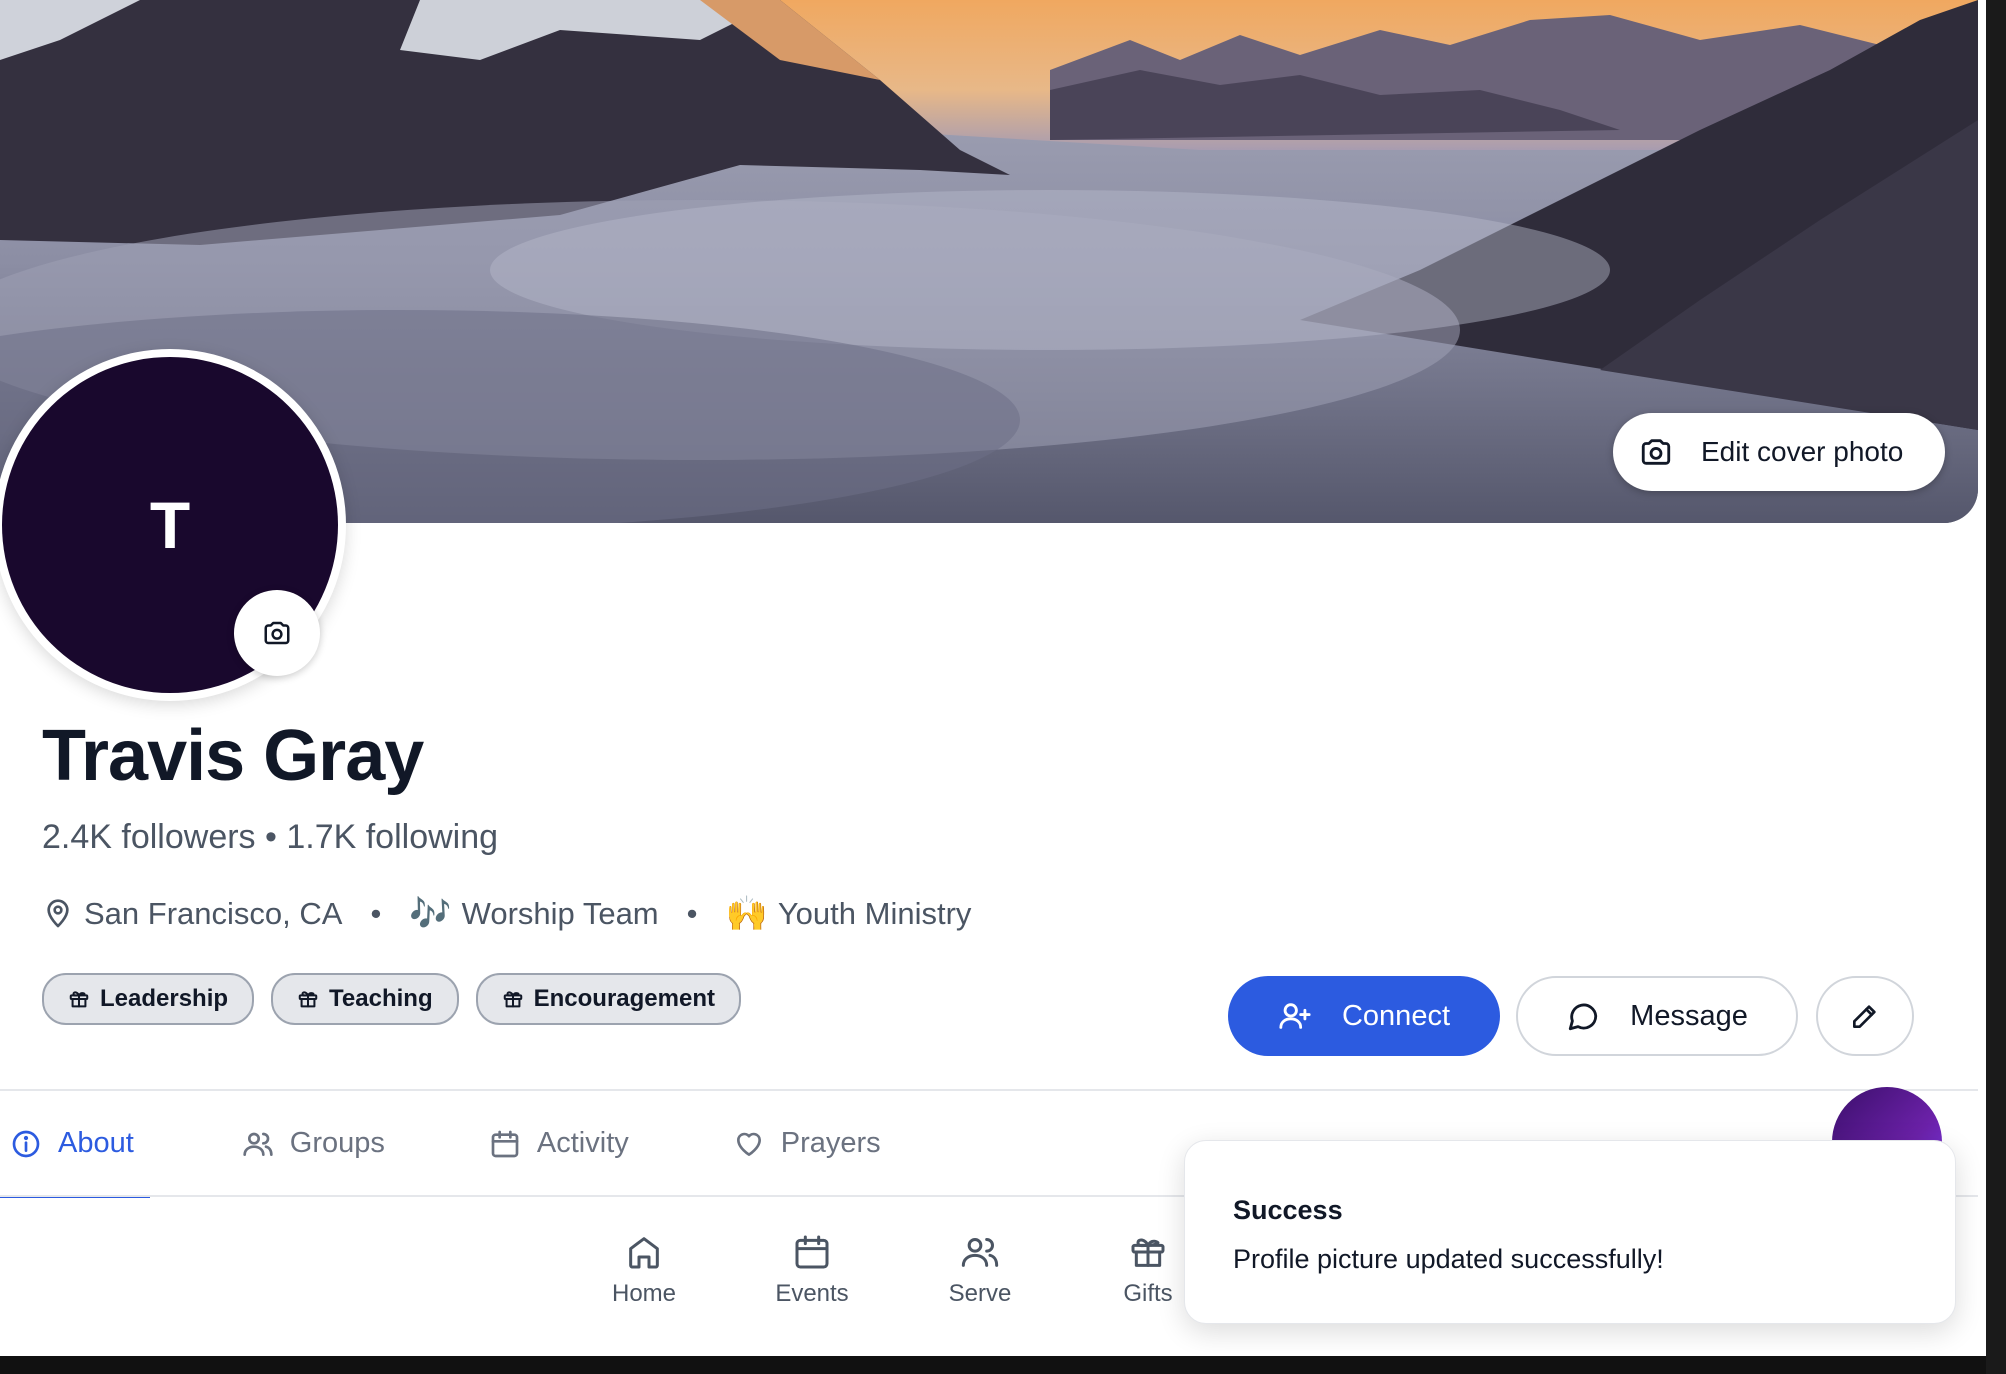  What do you see at coordinates (164, 998) in the screenshot?
I see `gift-chip-label: Leadership` at bounding box center [164, 998].